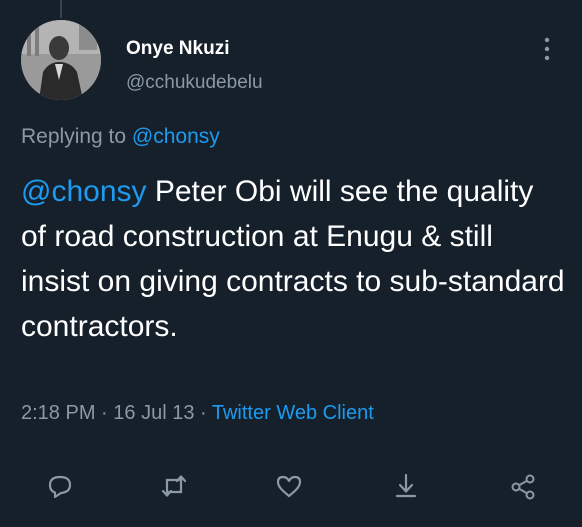 The width and height of the screenshot is (582, 527). I want to click on tweet-metadata: 2:18 PM · 16 Jul 13 · Twitter Web Client, so click(197, 413).